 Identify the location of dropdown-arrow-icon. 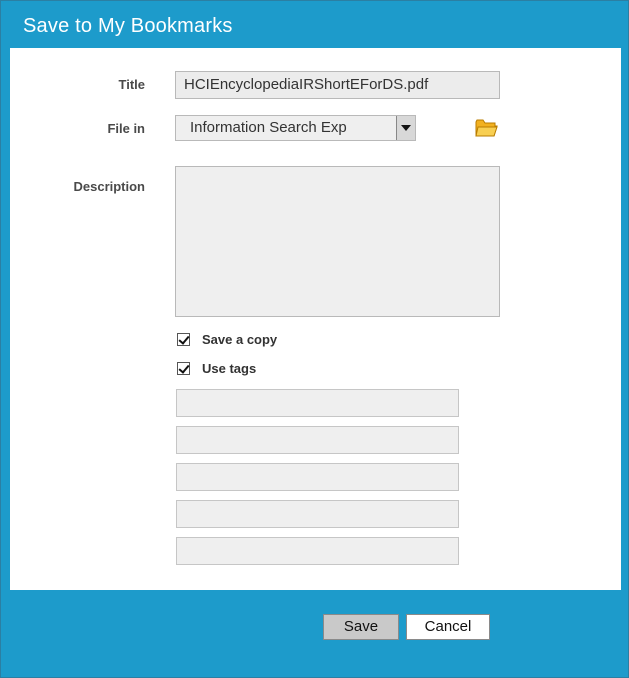
(405, 128).